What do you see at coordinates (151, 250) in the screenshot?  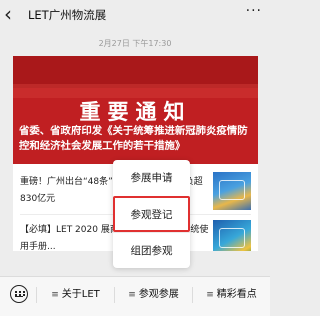 I see `menu-item-group-visit: 组团参观` at bounding box center [151, 250].